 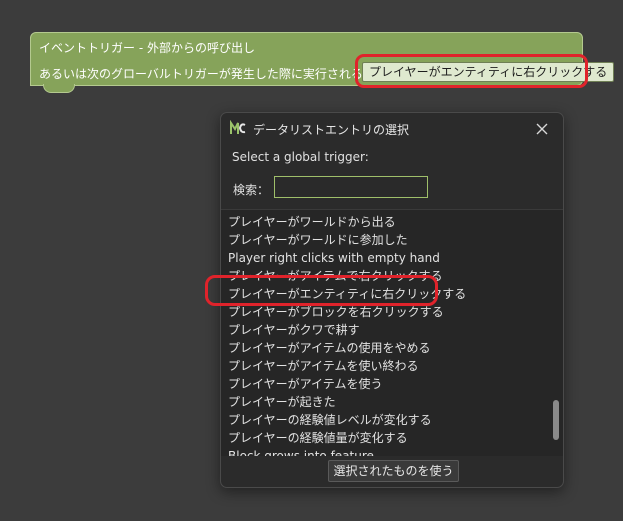 I want to click on list-item: プレイヤーが起きた, so click(x=282, y=402).